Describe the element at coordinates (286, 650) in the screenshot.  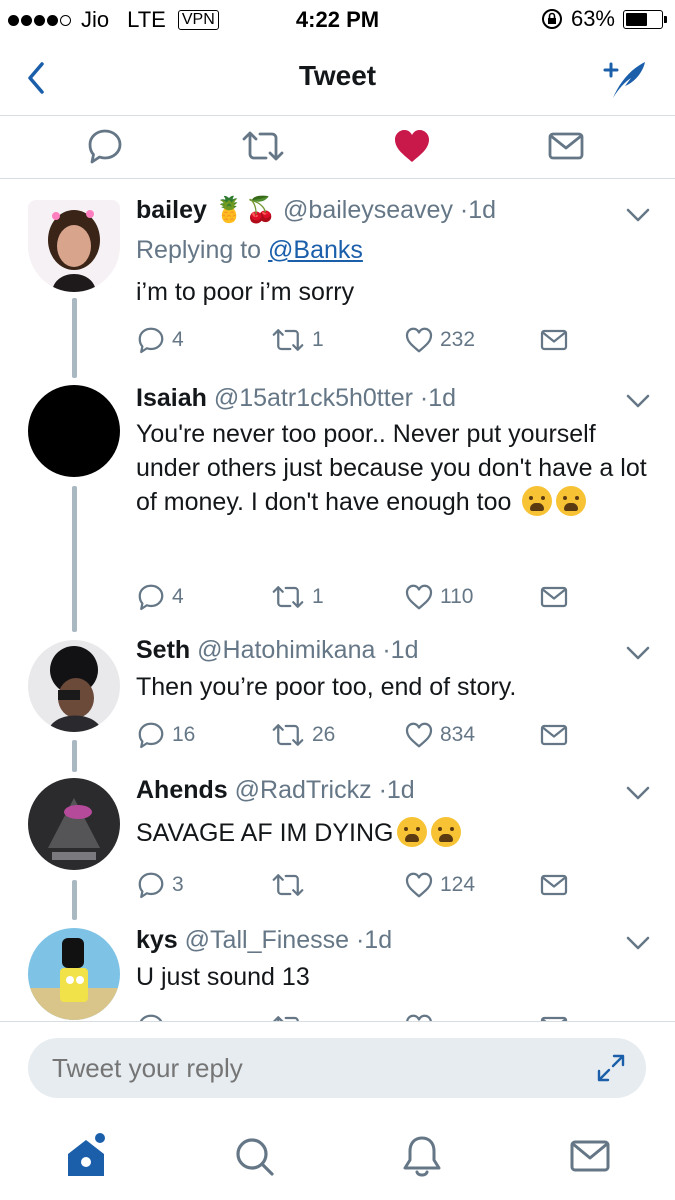
I see `user-handle: @Hatohimikana` at that location.